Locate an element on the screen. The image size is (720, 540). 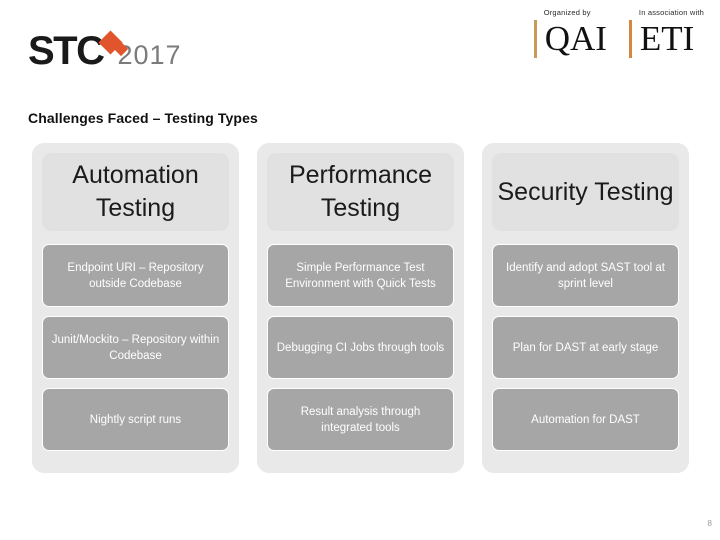
partner-logo-eti: ETI is located at coordinates (666, 38).